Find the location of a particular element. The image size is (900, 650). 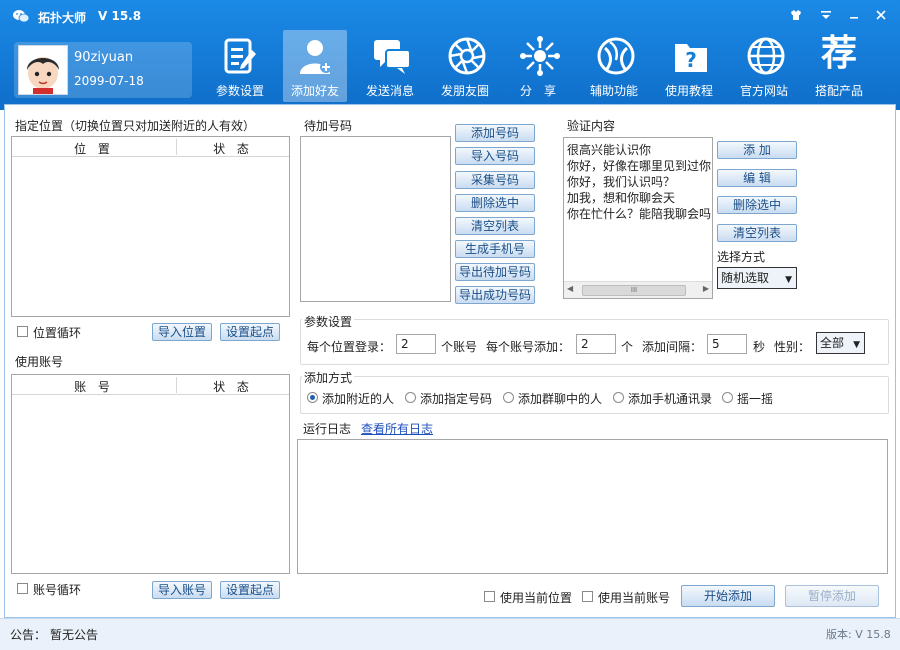

clear-list-button: 清空列表 is located at coordinates (495, 226).